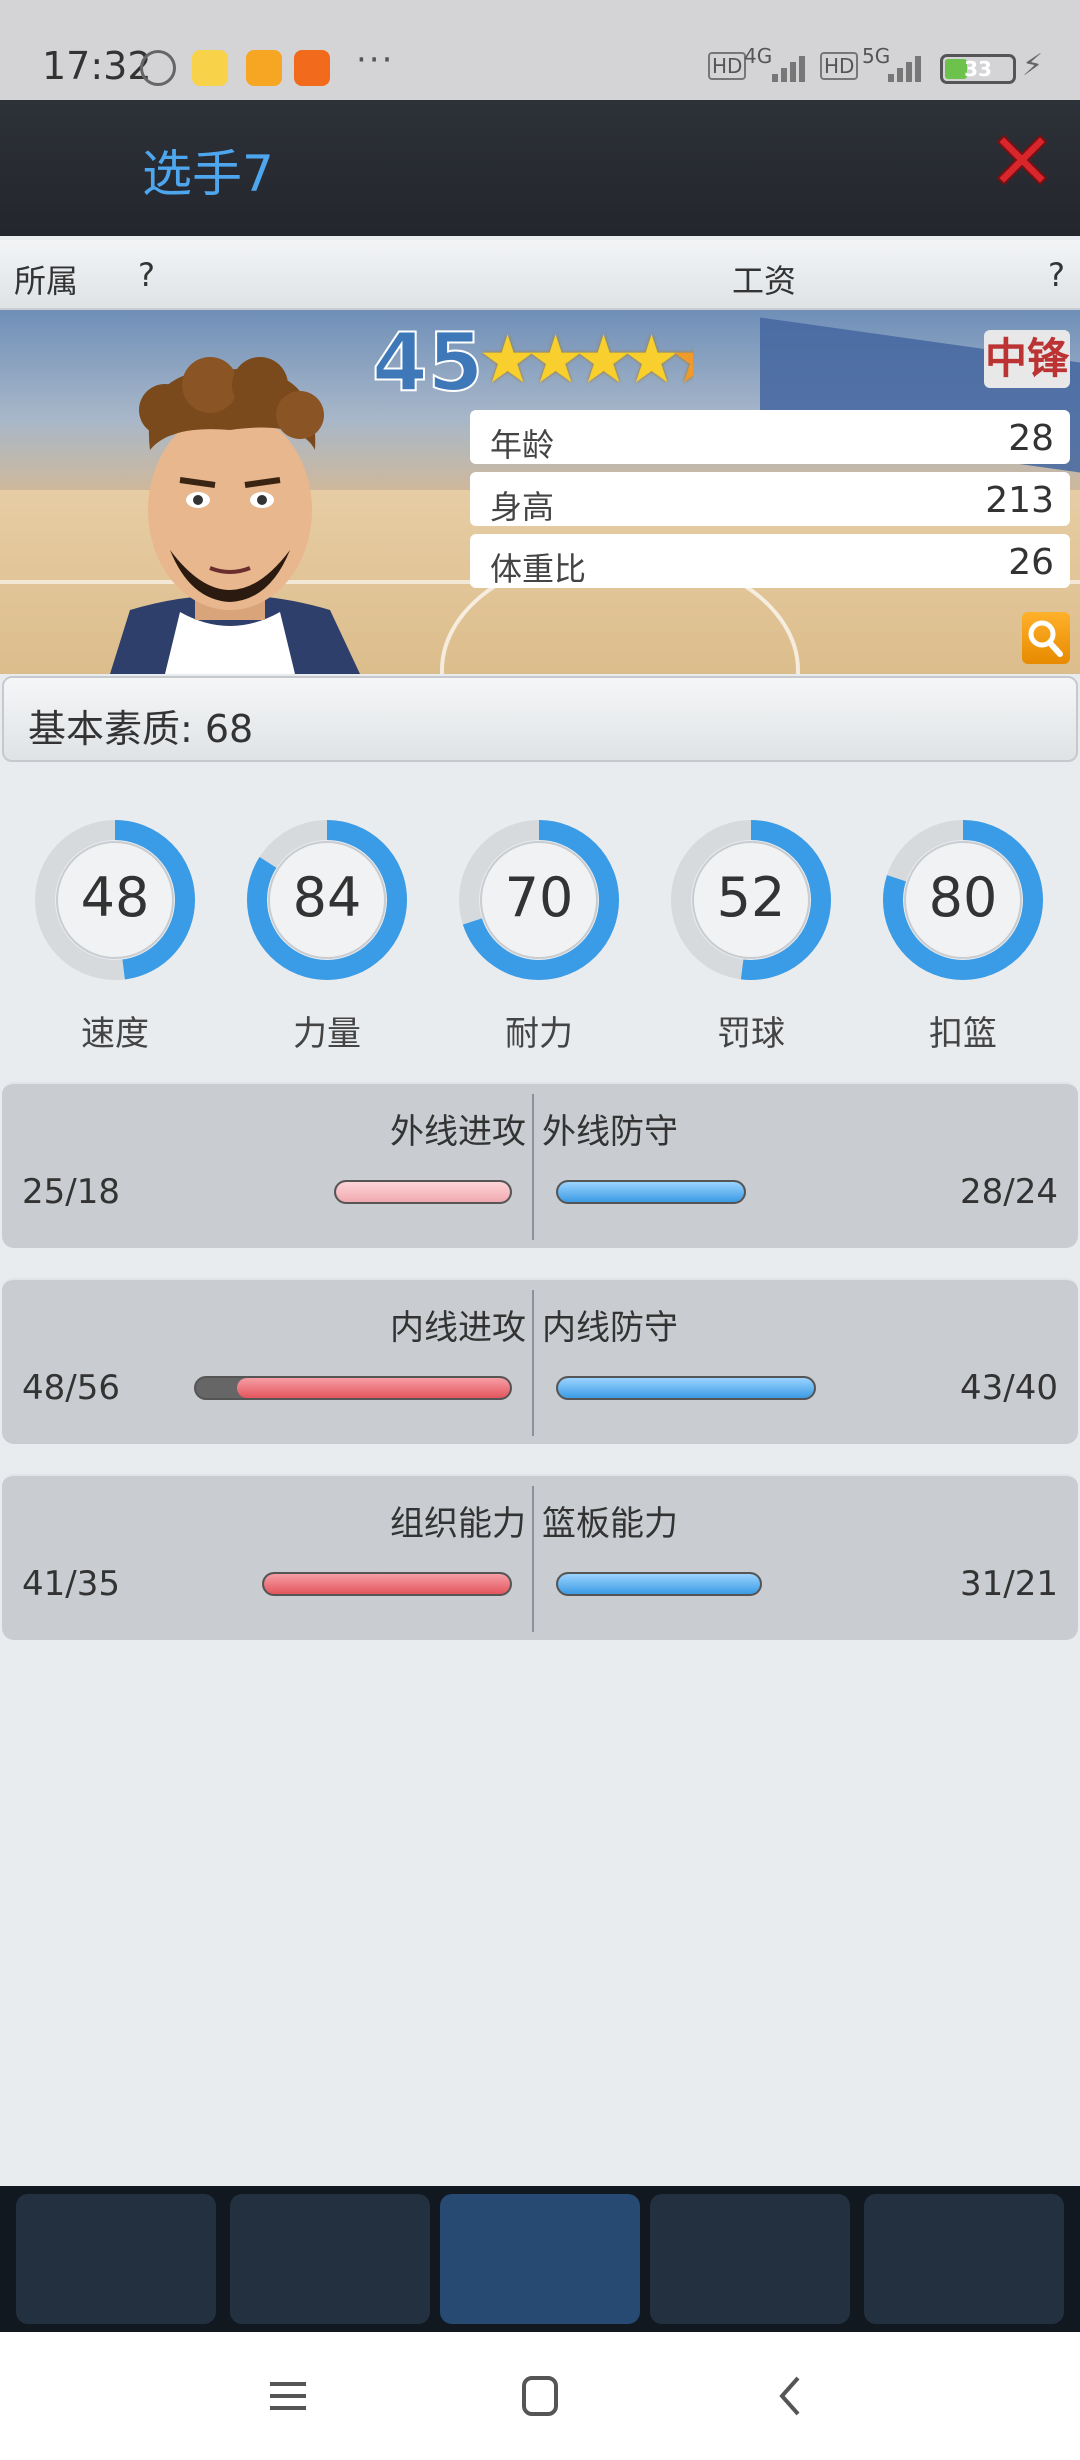 The width and height of the screenshot is (1080, 2460). Describe the element at coordinates (539, 1034) in the screenshot. I see `stat-label: 耐力` at that location.